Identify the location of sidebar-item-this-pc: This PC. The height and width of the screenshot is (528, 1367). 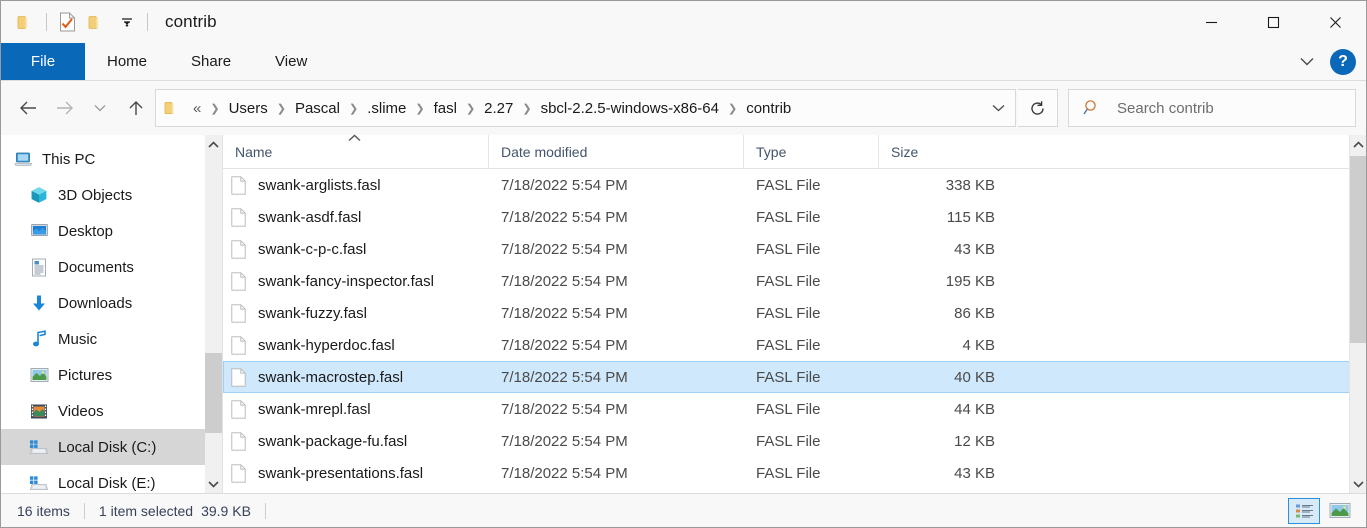
(111, 159).